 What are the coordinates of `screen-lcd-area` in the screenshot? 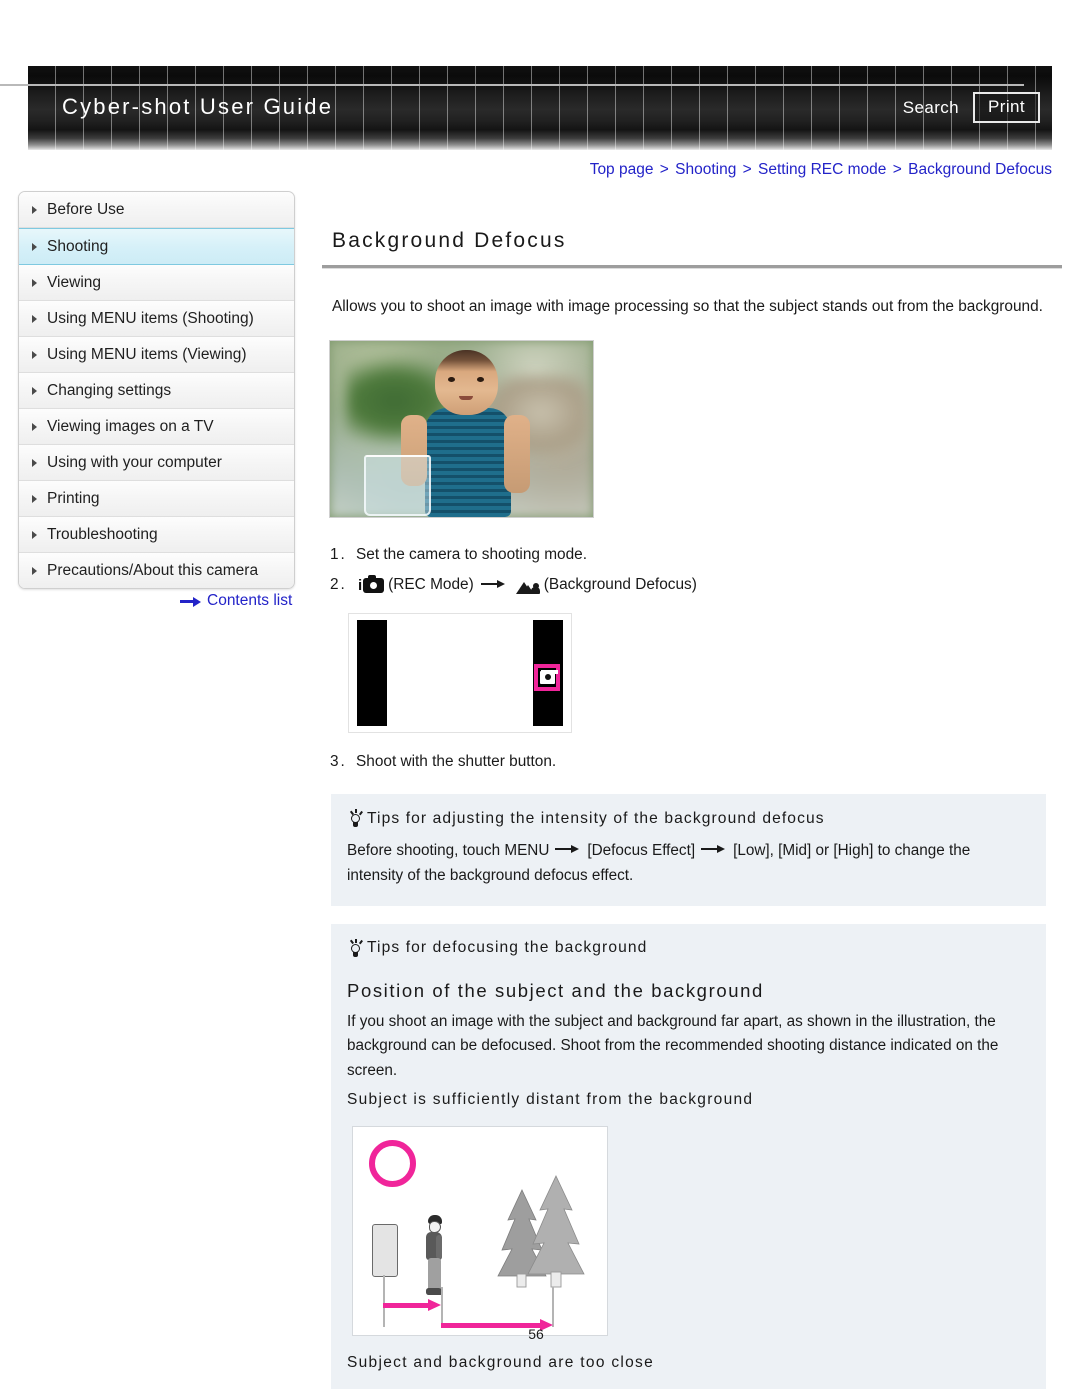 It's located at (460, 672).